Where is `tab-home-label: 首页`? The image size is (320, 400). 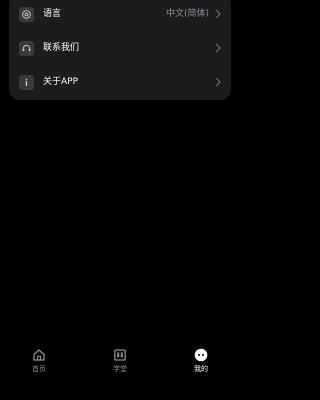 tab-home-label: 首页 is located at coordinates (39, 369).